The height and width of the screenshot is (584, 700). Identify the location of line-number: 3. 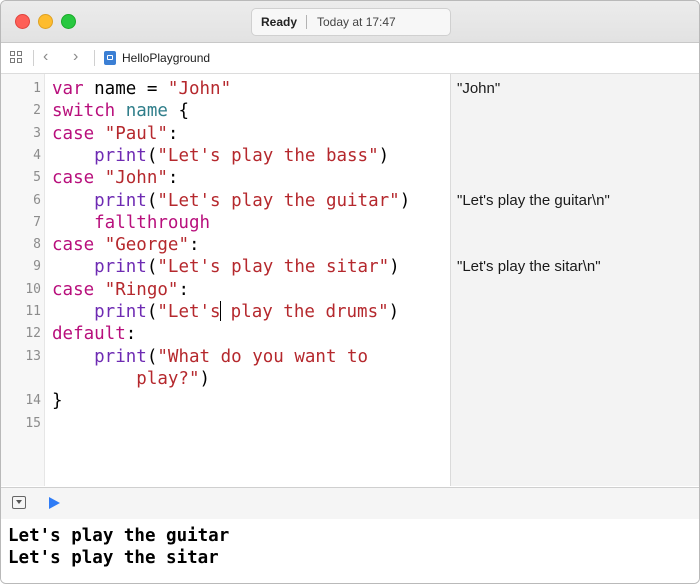
(37, 133).